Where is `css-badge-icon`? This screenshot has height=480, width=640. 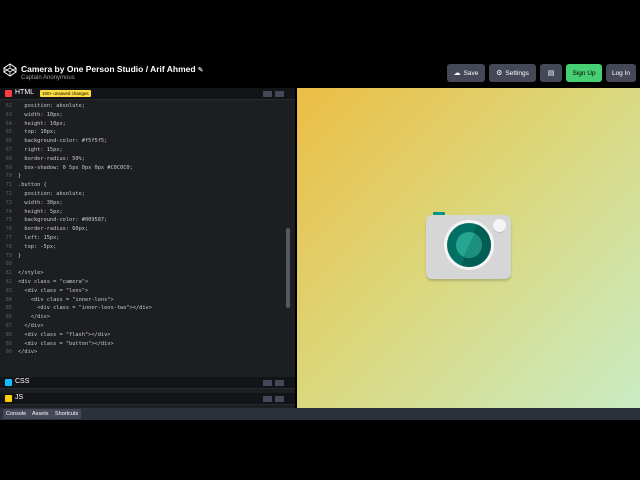 css-badge-icon is located at coordinates (8, 382).